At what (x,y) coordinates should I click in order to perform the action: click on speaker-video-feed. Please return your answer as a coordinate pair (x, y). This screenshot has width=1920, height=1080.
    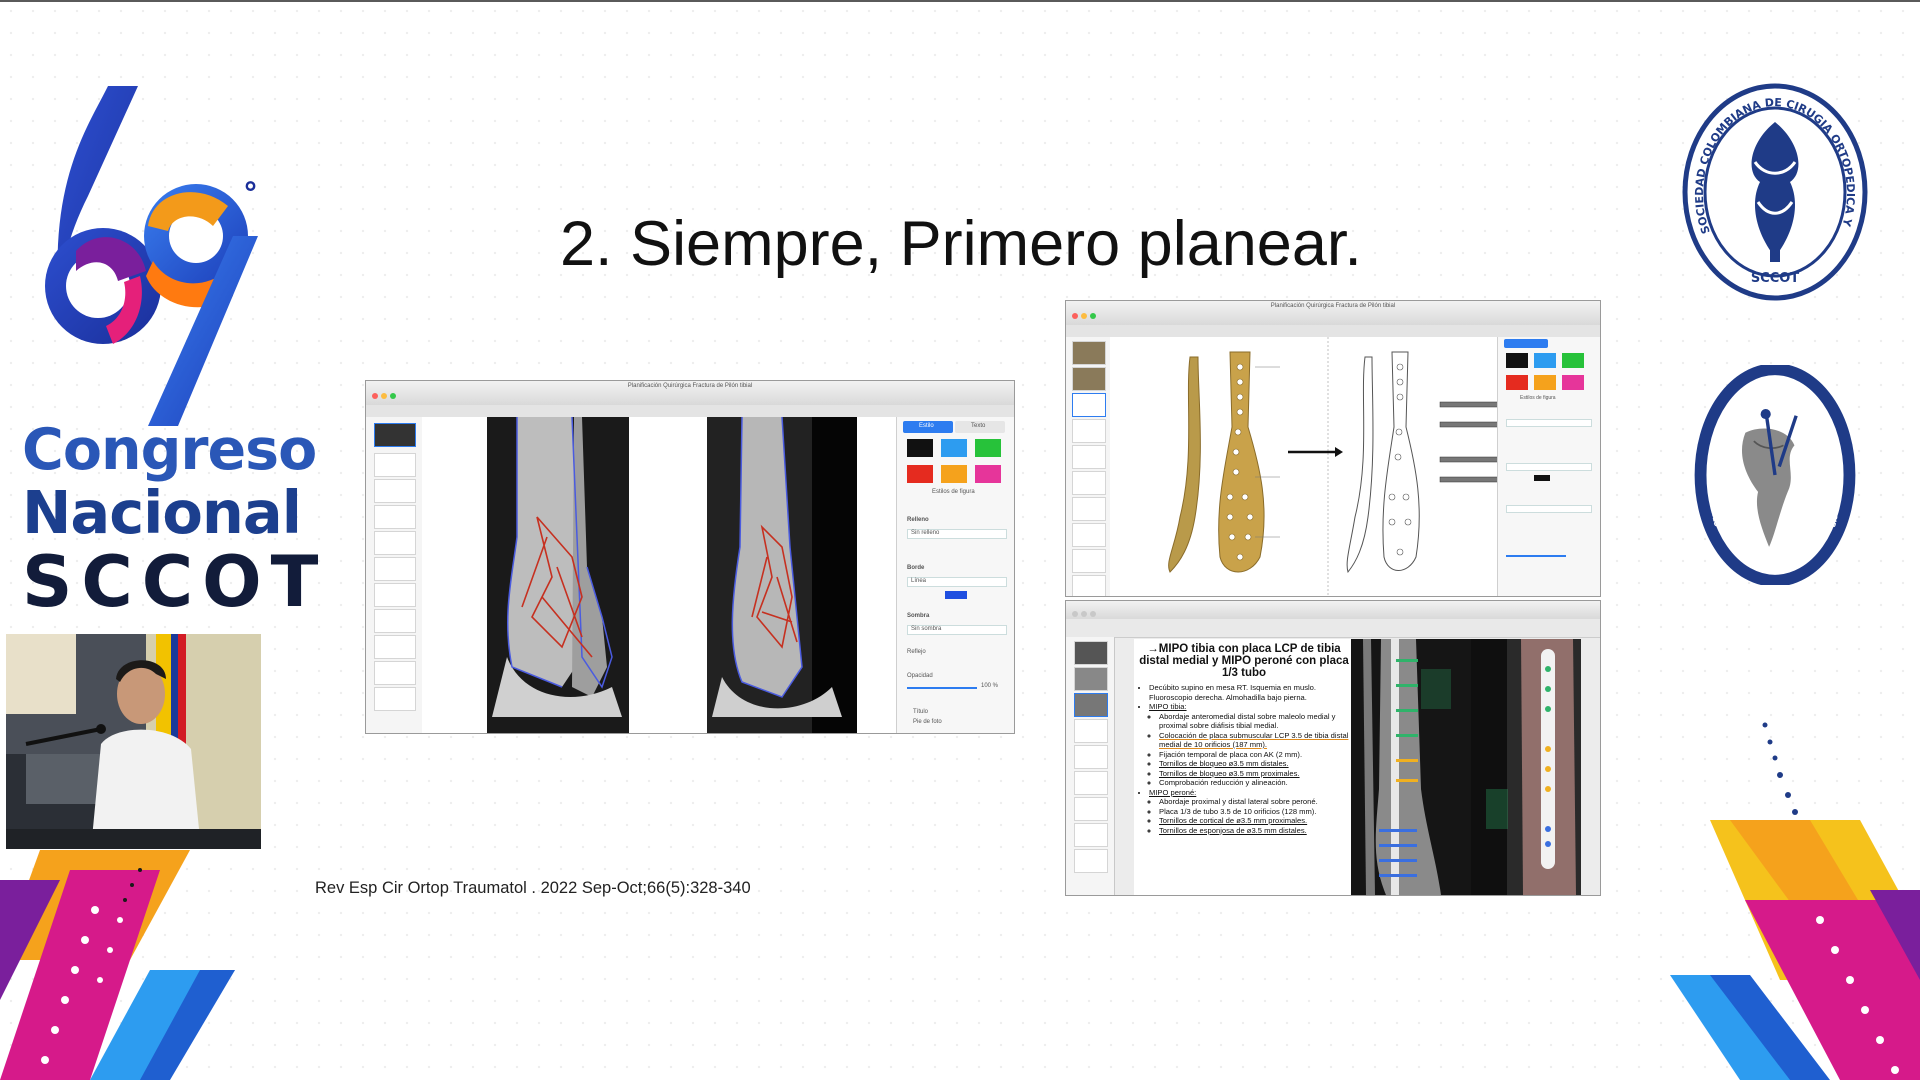
    Looking at the image, I should click on (133, 741).